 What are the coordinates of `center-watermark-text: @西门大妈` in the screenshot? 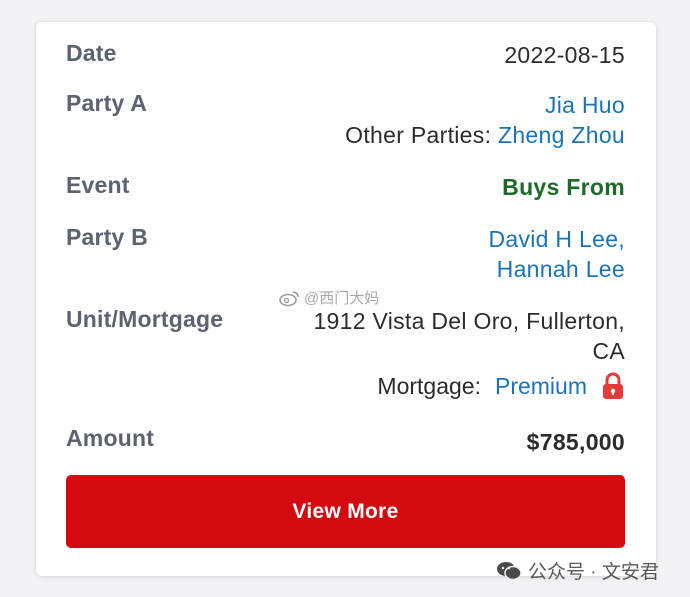 It's located at (342, 298).